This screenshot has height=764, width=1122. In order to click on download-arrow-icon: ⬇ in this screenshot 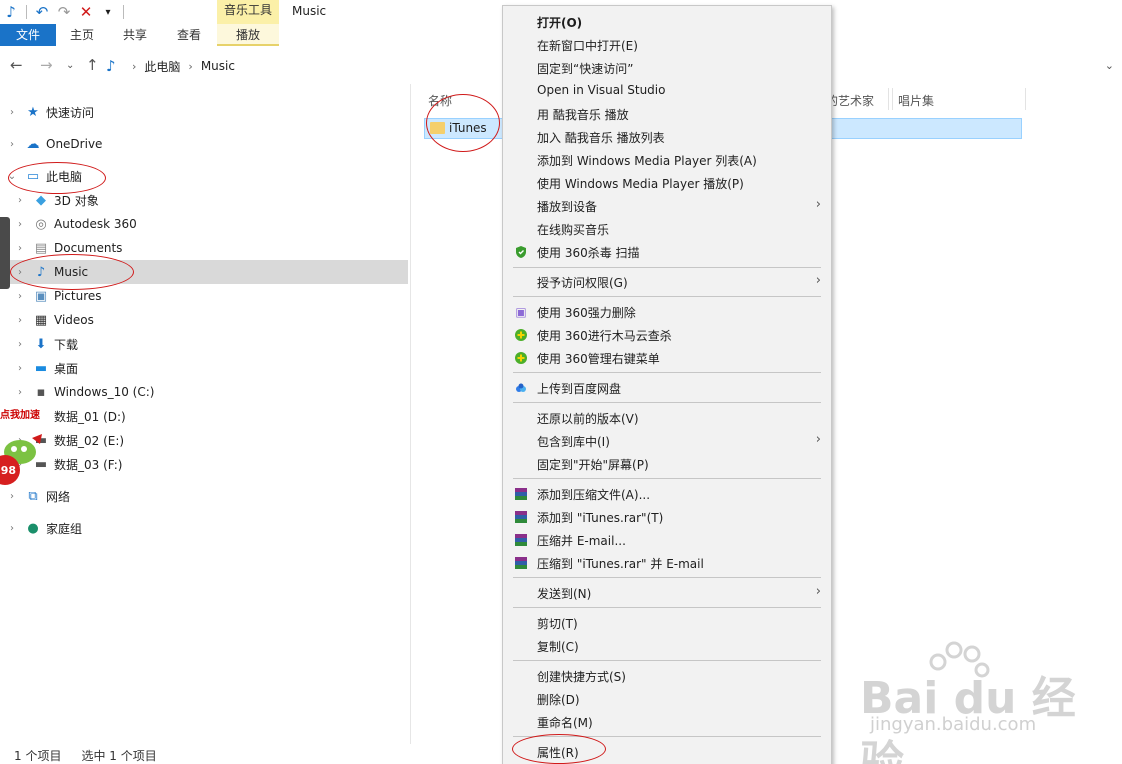, I will do `click(41, 344)`.